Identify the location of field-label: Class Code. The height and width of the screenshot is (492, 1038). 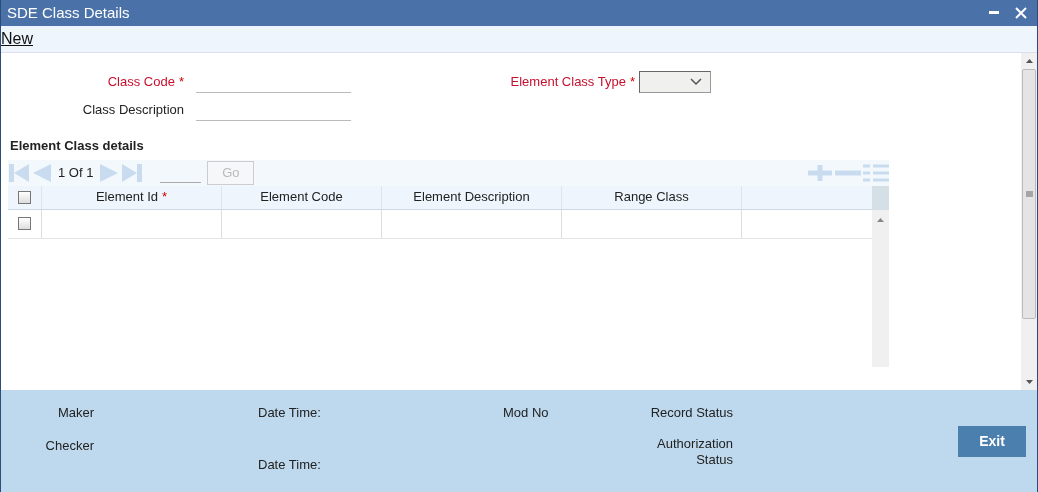
(141, 82).